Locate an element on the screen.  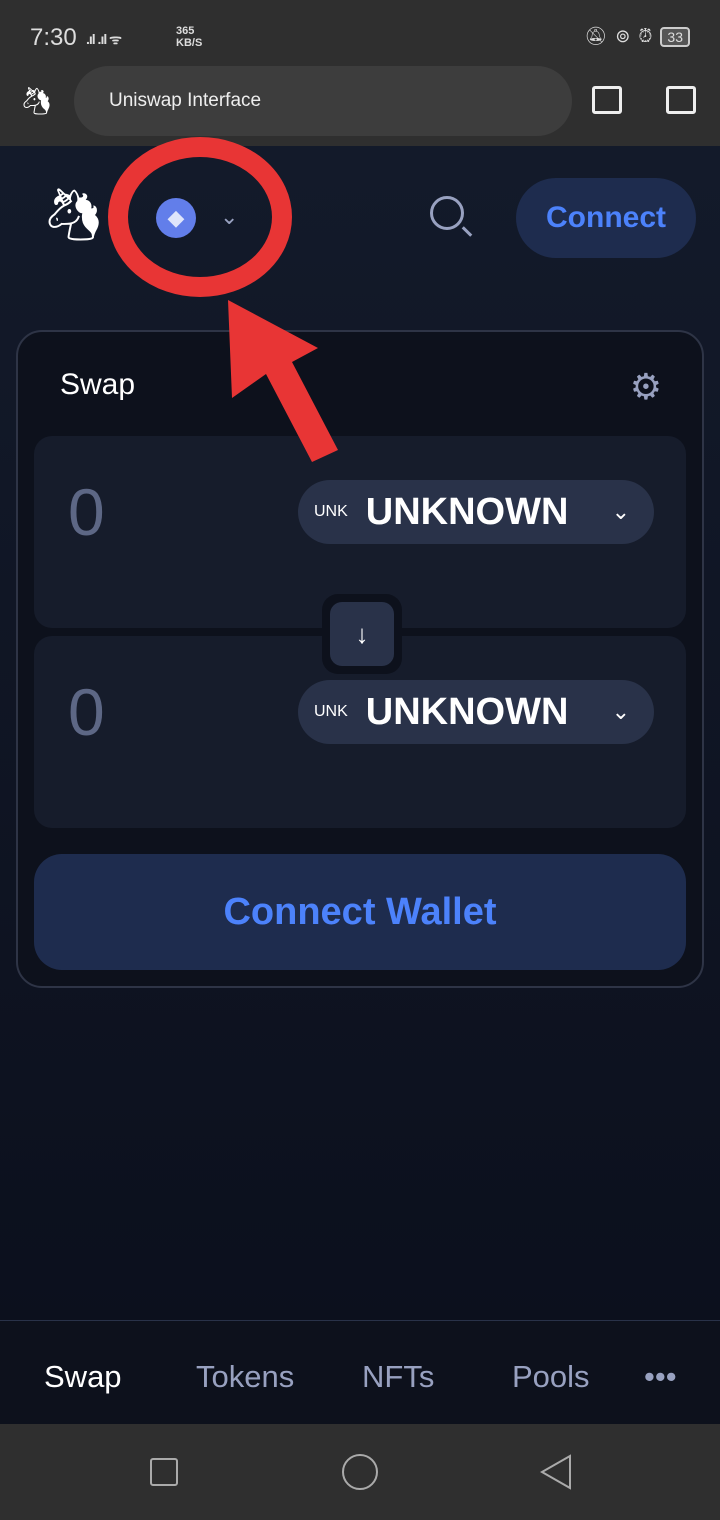
home-icon is located at coordinates (360, 1472).